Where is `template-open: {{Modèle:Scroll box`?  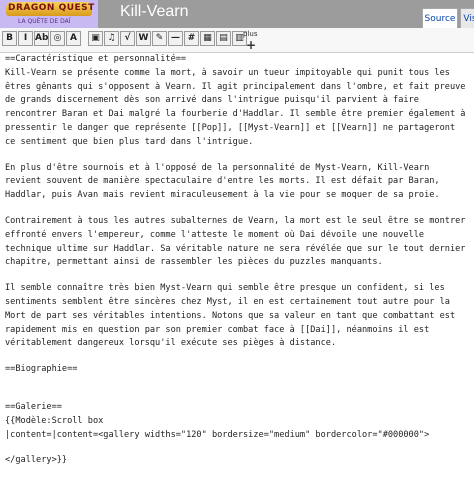
template-open: {{Modèle:Scroll box is located at coordinates (54, 420).